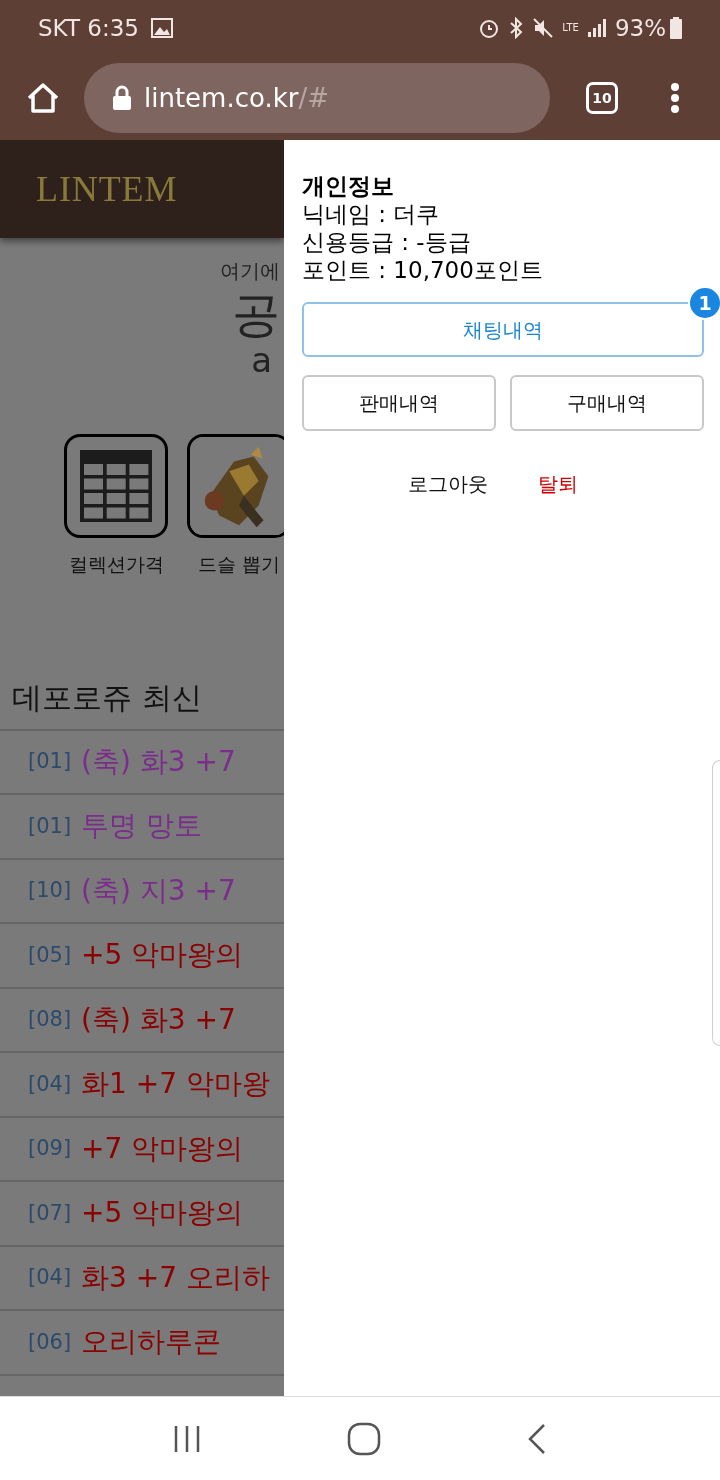 The height and width of the screenshot is (1480, 720). I want to click on withdraw-link: 탈퇴, so click(558, 484).